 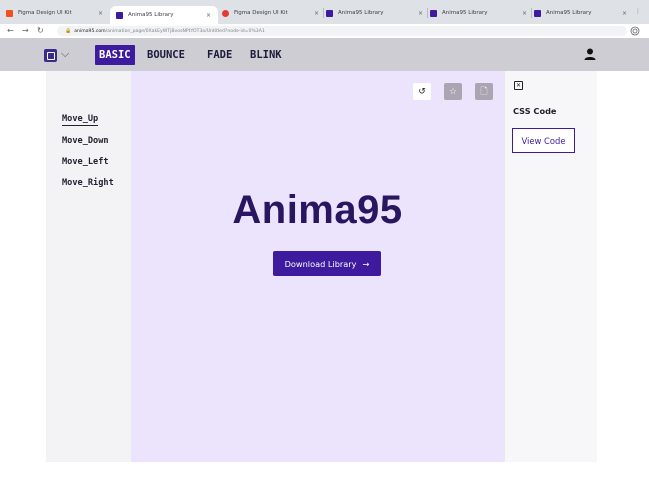 I want to click on download-label: Download Library, so click(x=320, y=263).